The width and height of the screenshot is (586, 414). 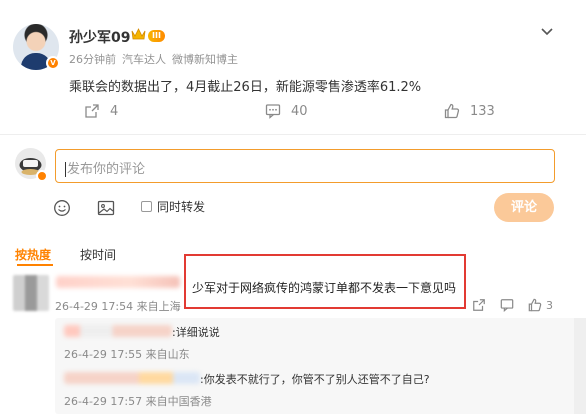 What do you see at coordinates (156, 36) in the screenshot?
I see `level-badge: III` at bounding box center [156, 36].